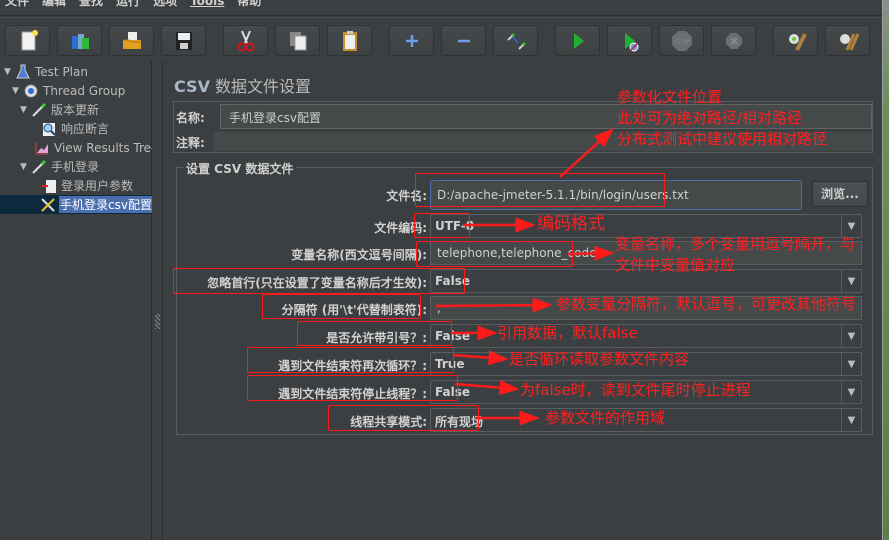 The width and height of the screenshot is (889, 540). I want to click on window-edge, so click(885, 270).